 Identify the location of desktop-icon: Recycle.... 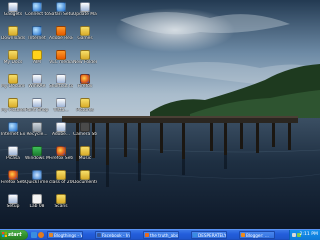
(37, 129).